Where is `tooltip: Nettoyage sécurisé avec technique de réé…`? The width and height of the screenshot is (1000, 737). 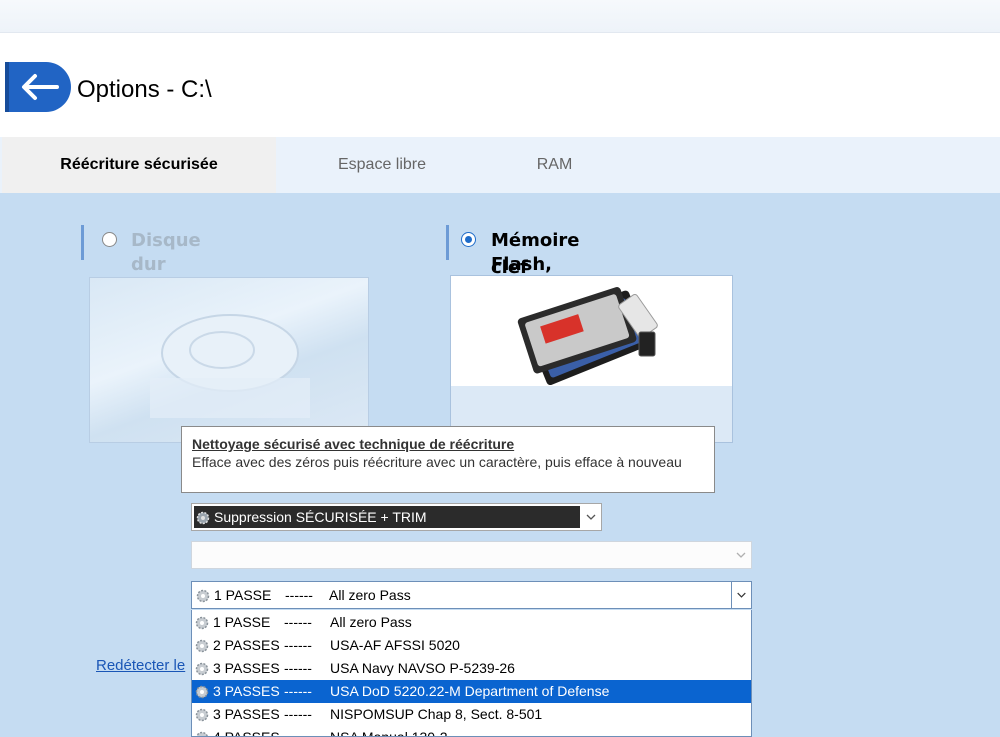 tooltip: Nettoyage sécurisé avec technique de réé… is located at coordinates (448, 459).